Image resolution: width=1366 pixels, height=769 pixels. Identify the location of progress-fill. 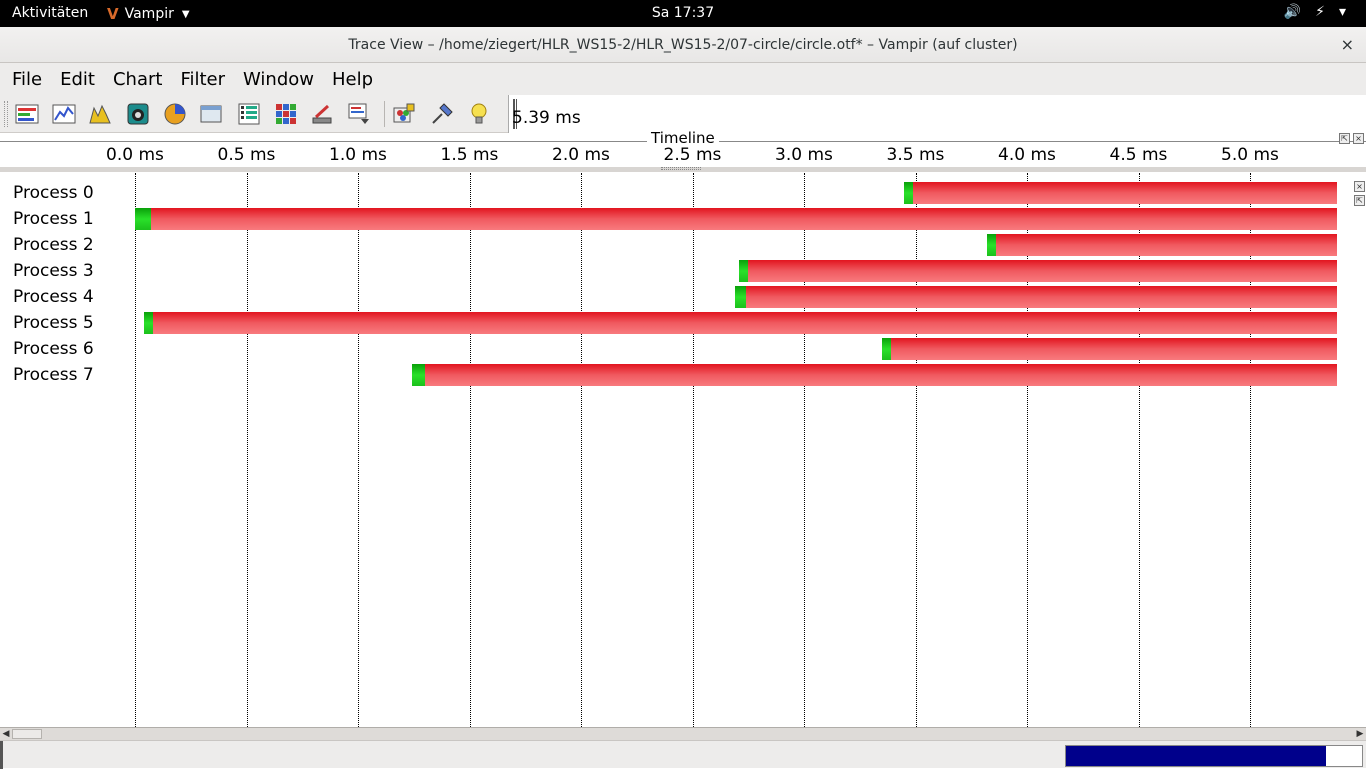
(1196, 756).